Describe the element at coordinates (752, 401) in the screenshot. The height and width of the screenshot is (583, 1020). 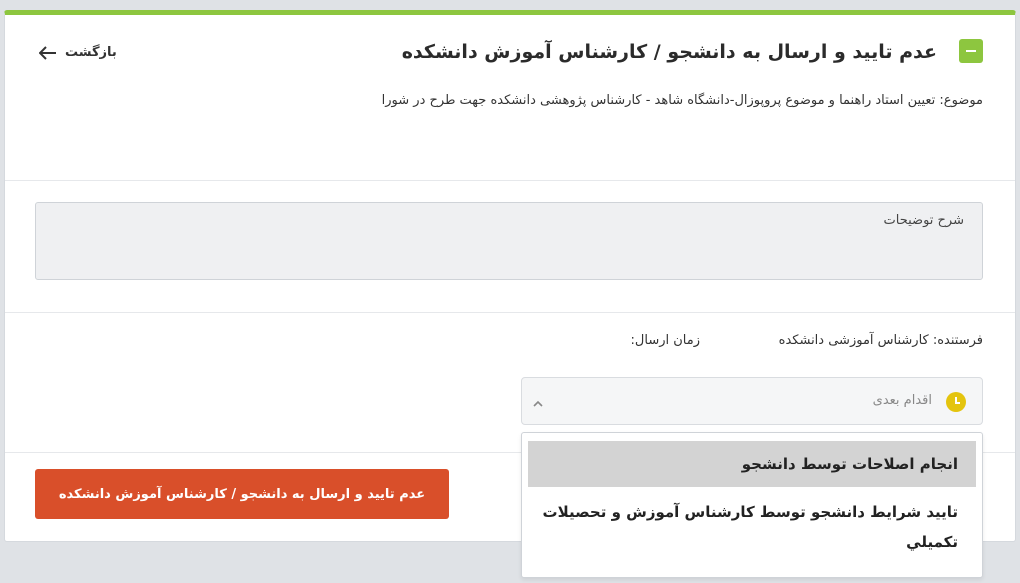
I see `next-action-select: اقدام بعدی` at that location.